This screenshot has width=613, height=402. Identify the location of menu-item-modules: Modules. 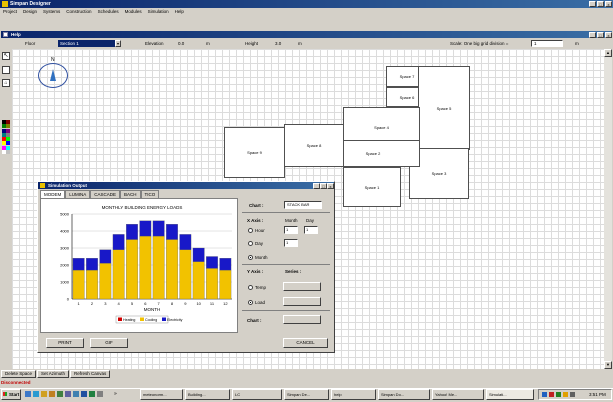
(133, 12).